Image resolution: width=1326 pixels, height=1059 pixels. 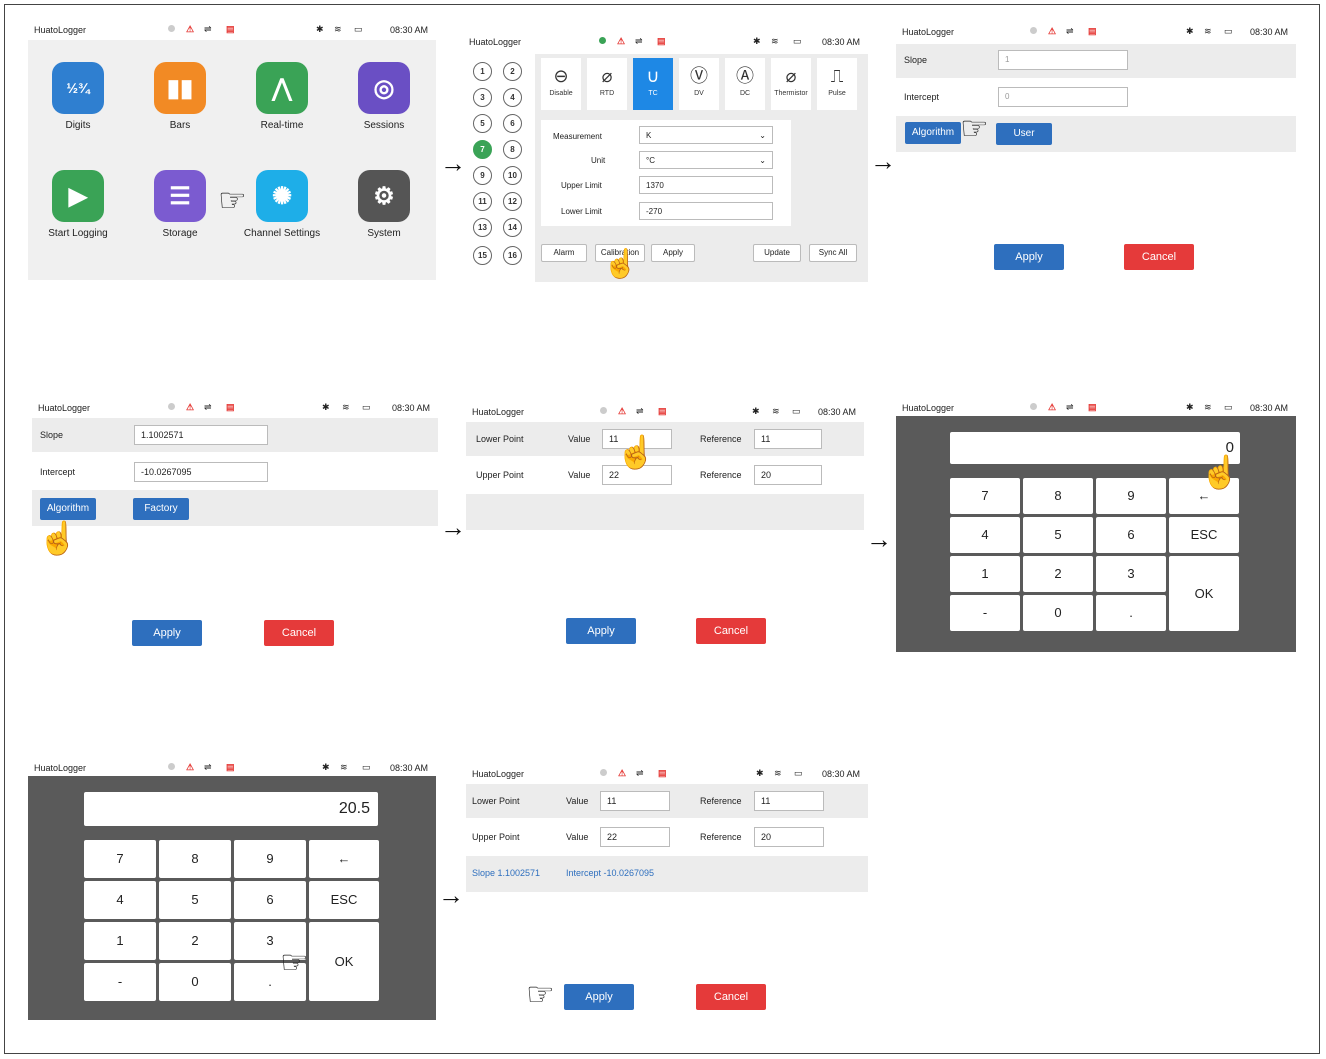 What do you see at coordinates (282, 204) in the screenshot?
I see `app-channel-settings: ✺ Channel Settings` at bounding box center [282, 204].